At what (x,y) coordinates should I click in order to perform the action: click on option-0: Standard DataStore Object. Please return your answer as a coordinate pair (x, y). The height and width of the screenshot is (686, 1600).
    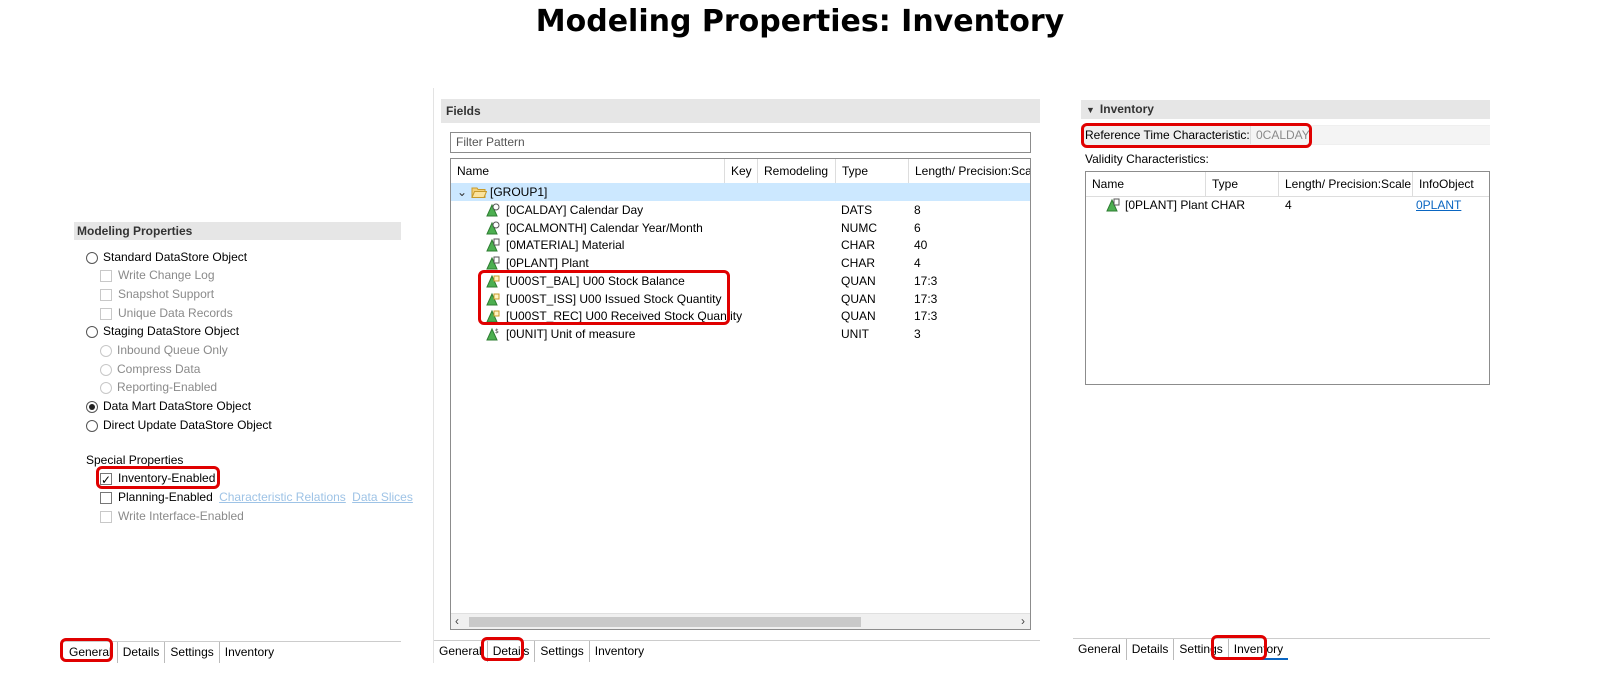
    Looking at the image, I should click on (166, 257).